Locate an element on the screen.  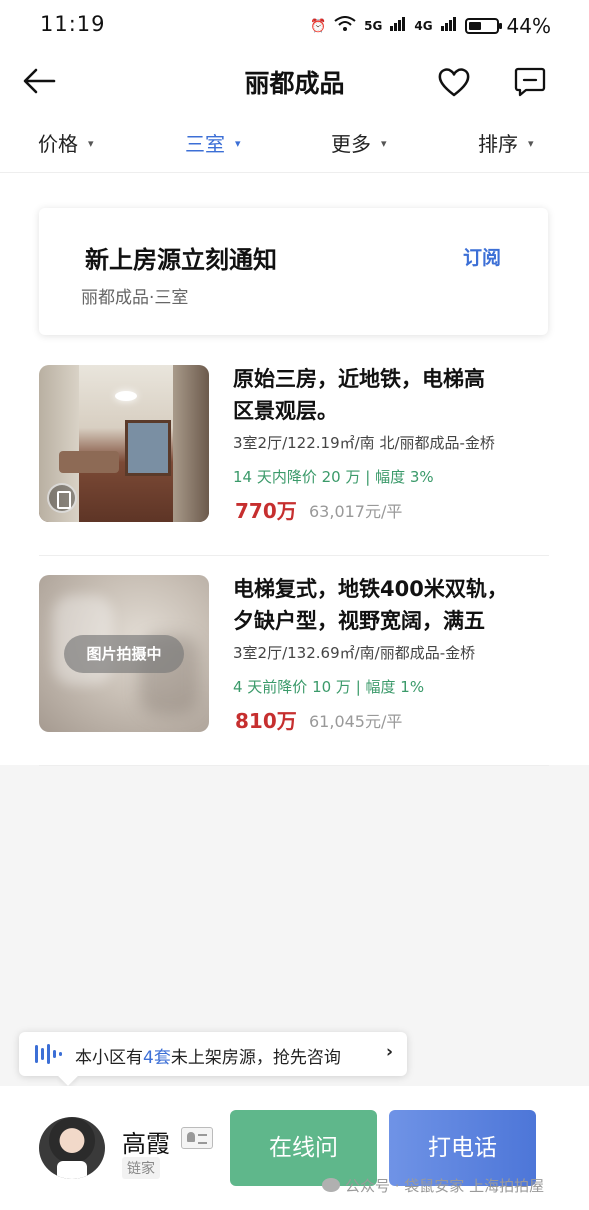
photo-pending-badge: 图片拍摄中 is located at coordinates (124, 654).